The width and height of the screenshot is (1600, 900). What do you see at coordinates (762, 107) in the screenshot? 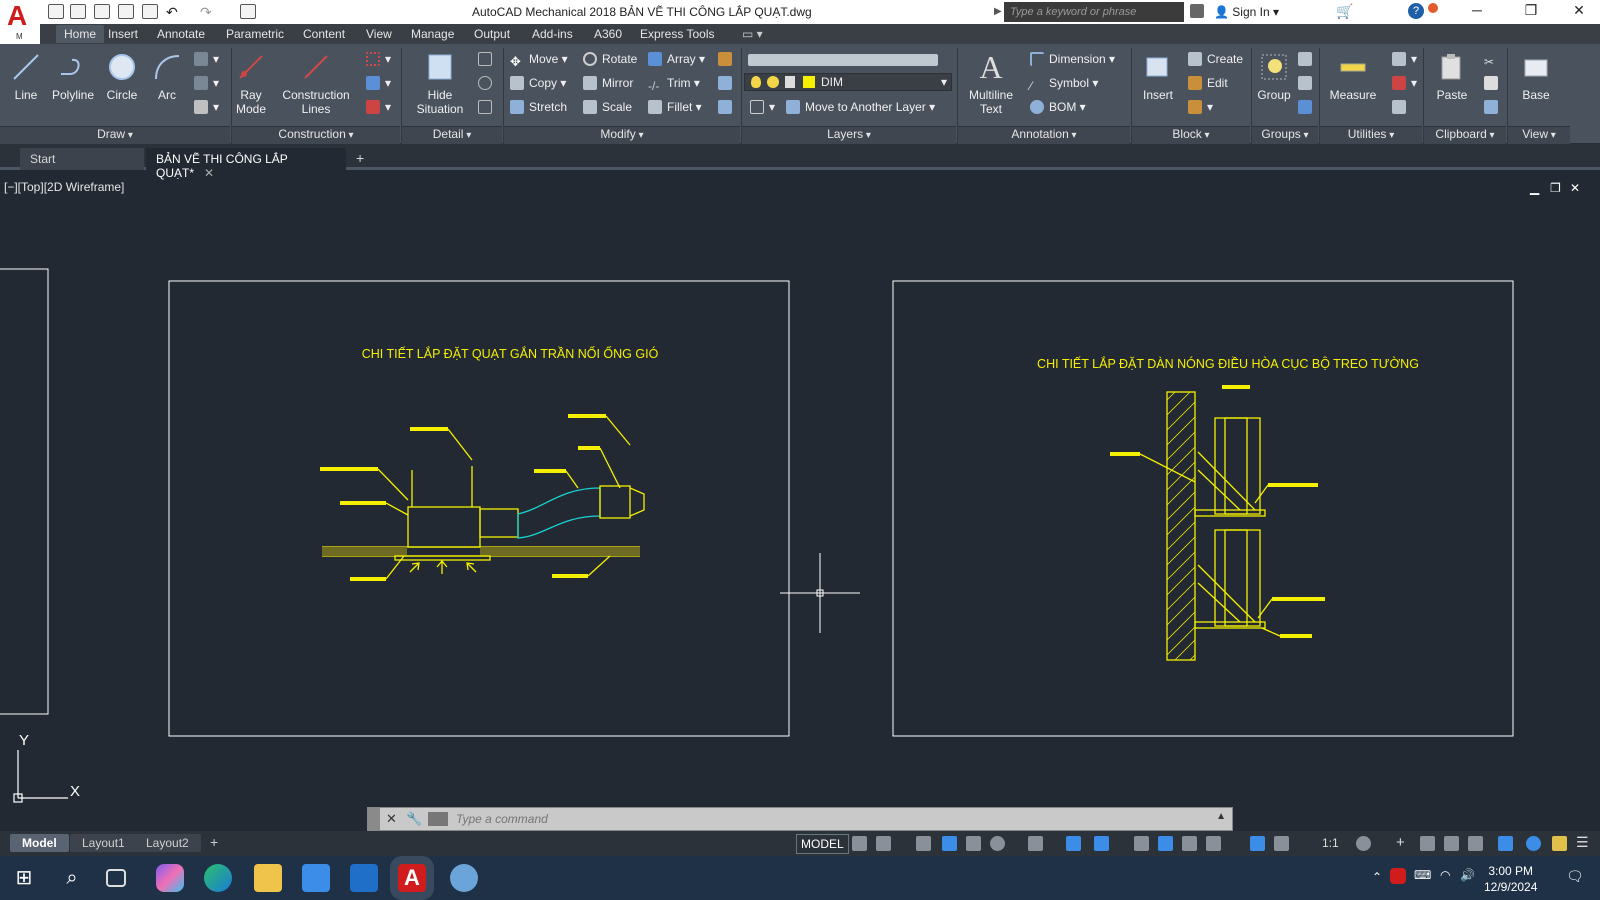
I see `layer-state-button: ▾` at bounding box center [762, 107].